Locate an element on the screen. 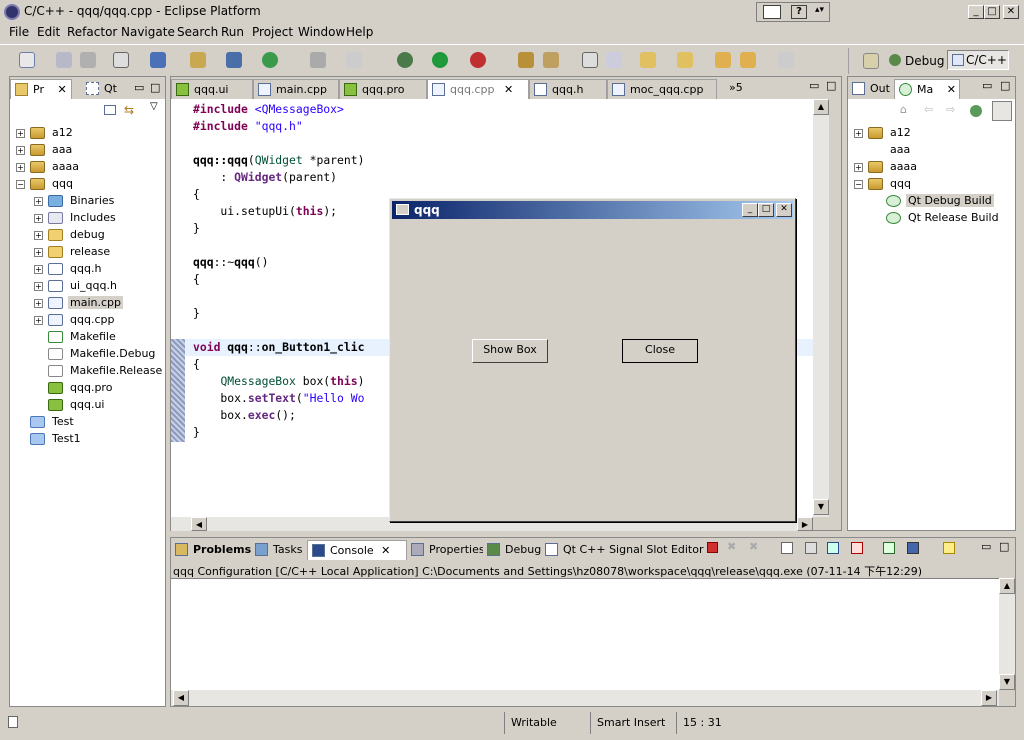 Image resolution: width=1024 pixels, height=740 pixels. tab-make-targets: Ma ✕ is located at coordinates (927, 89).